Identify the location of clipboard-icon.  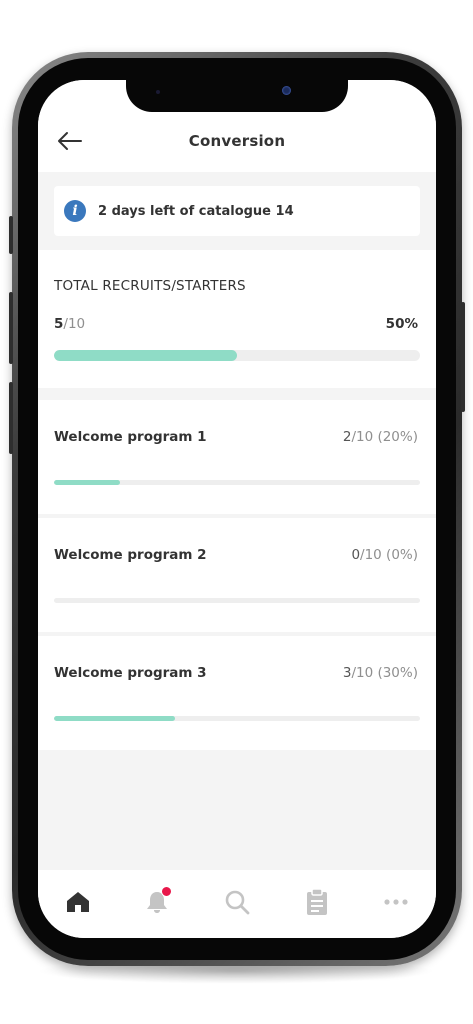
(316, 901).